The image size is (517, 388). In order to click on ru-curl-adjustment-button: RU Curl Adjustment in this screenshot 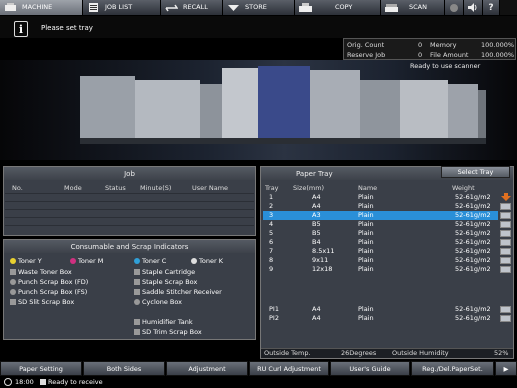, I will do `click(289, 368)`.